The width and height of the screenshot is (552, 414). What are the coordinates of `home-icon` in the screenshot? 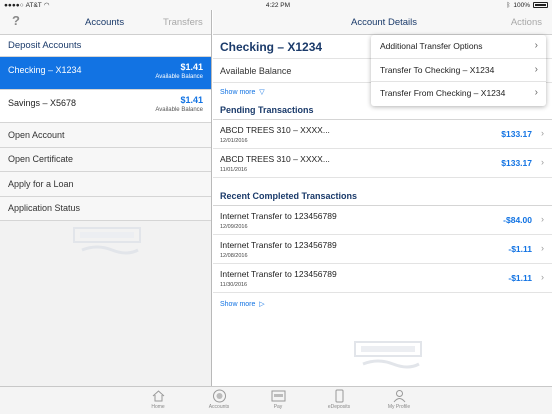 It's located at (158, 396).